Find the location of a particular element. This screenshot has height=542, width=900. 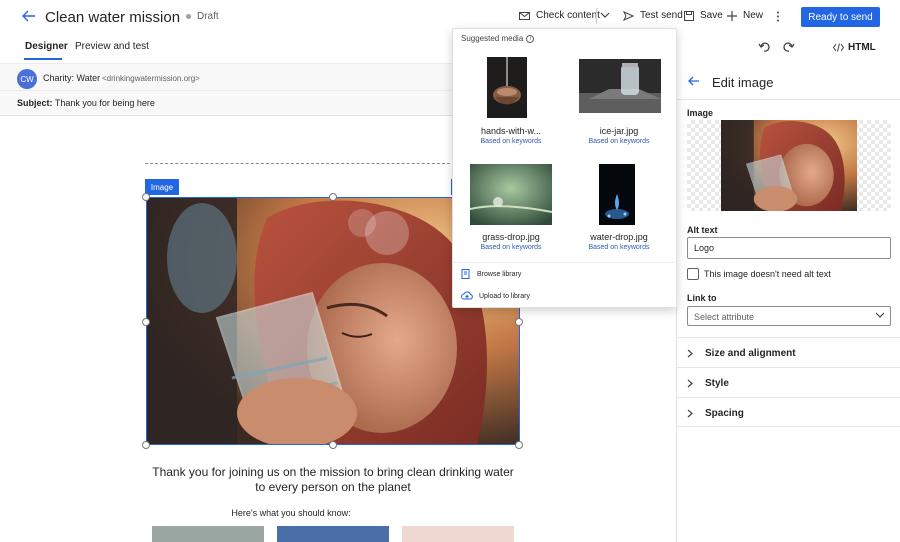

check-content-dropdown-icon is located at coordinates (605, 15).